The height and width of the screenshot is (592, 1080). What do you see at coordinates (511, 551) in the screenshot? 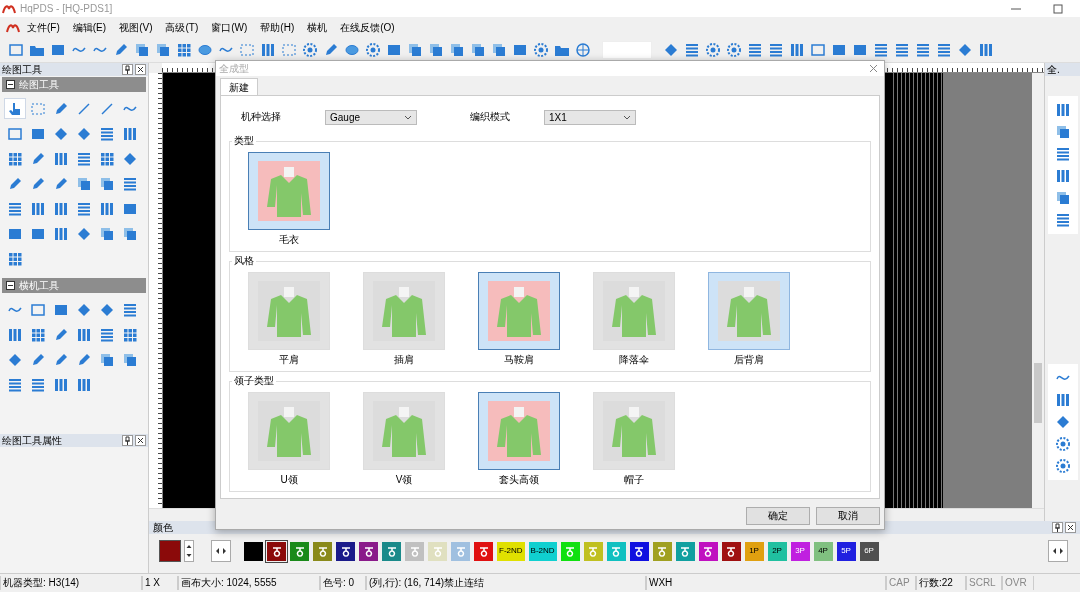
I see `color-swatch: F-2ND` at bounding box center [511, 551].